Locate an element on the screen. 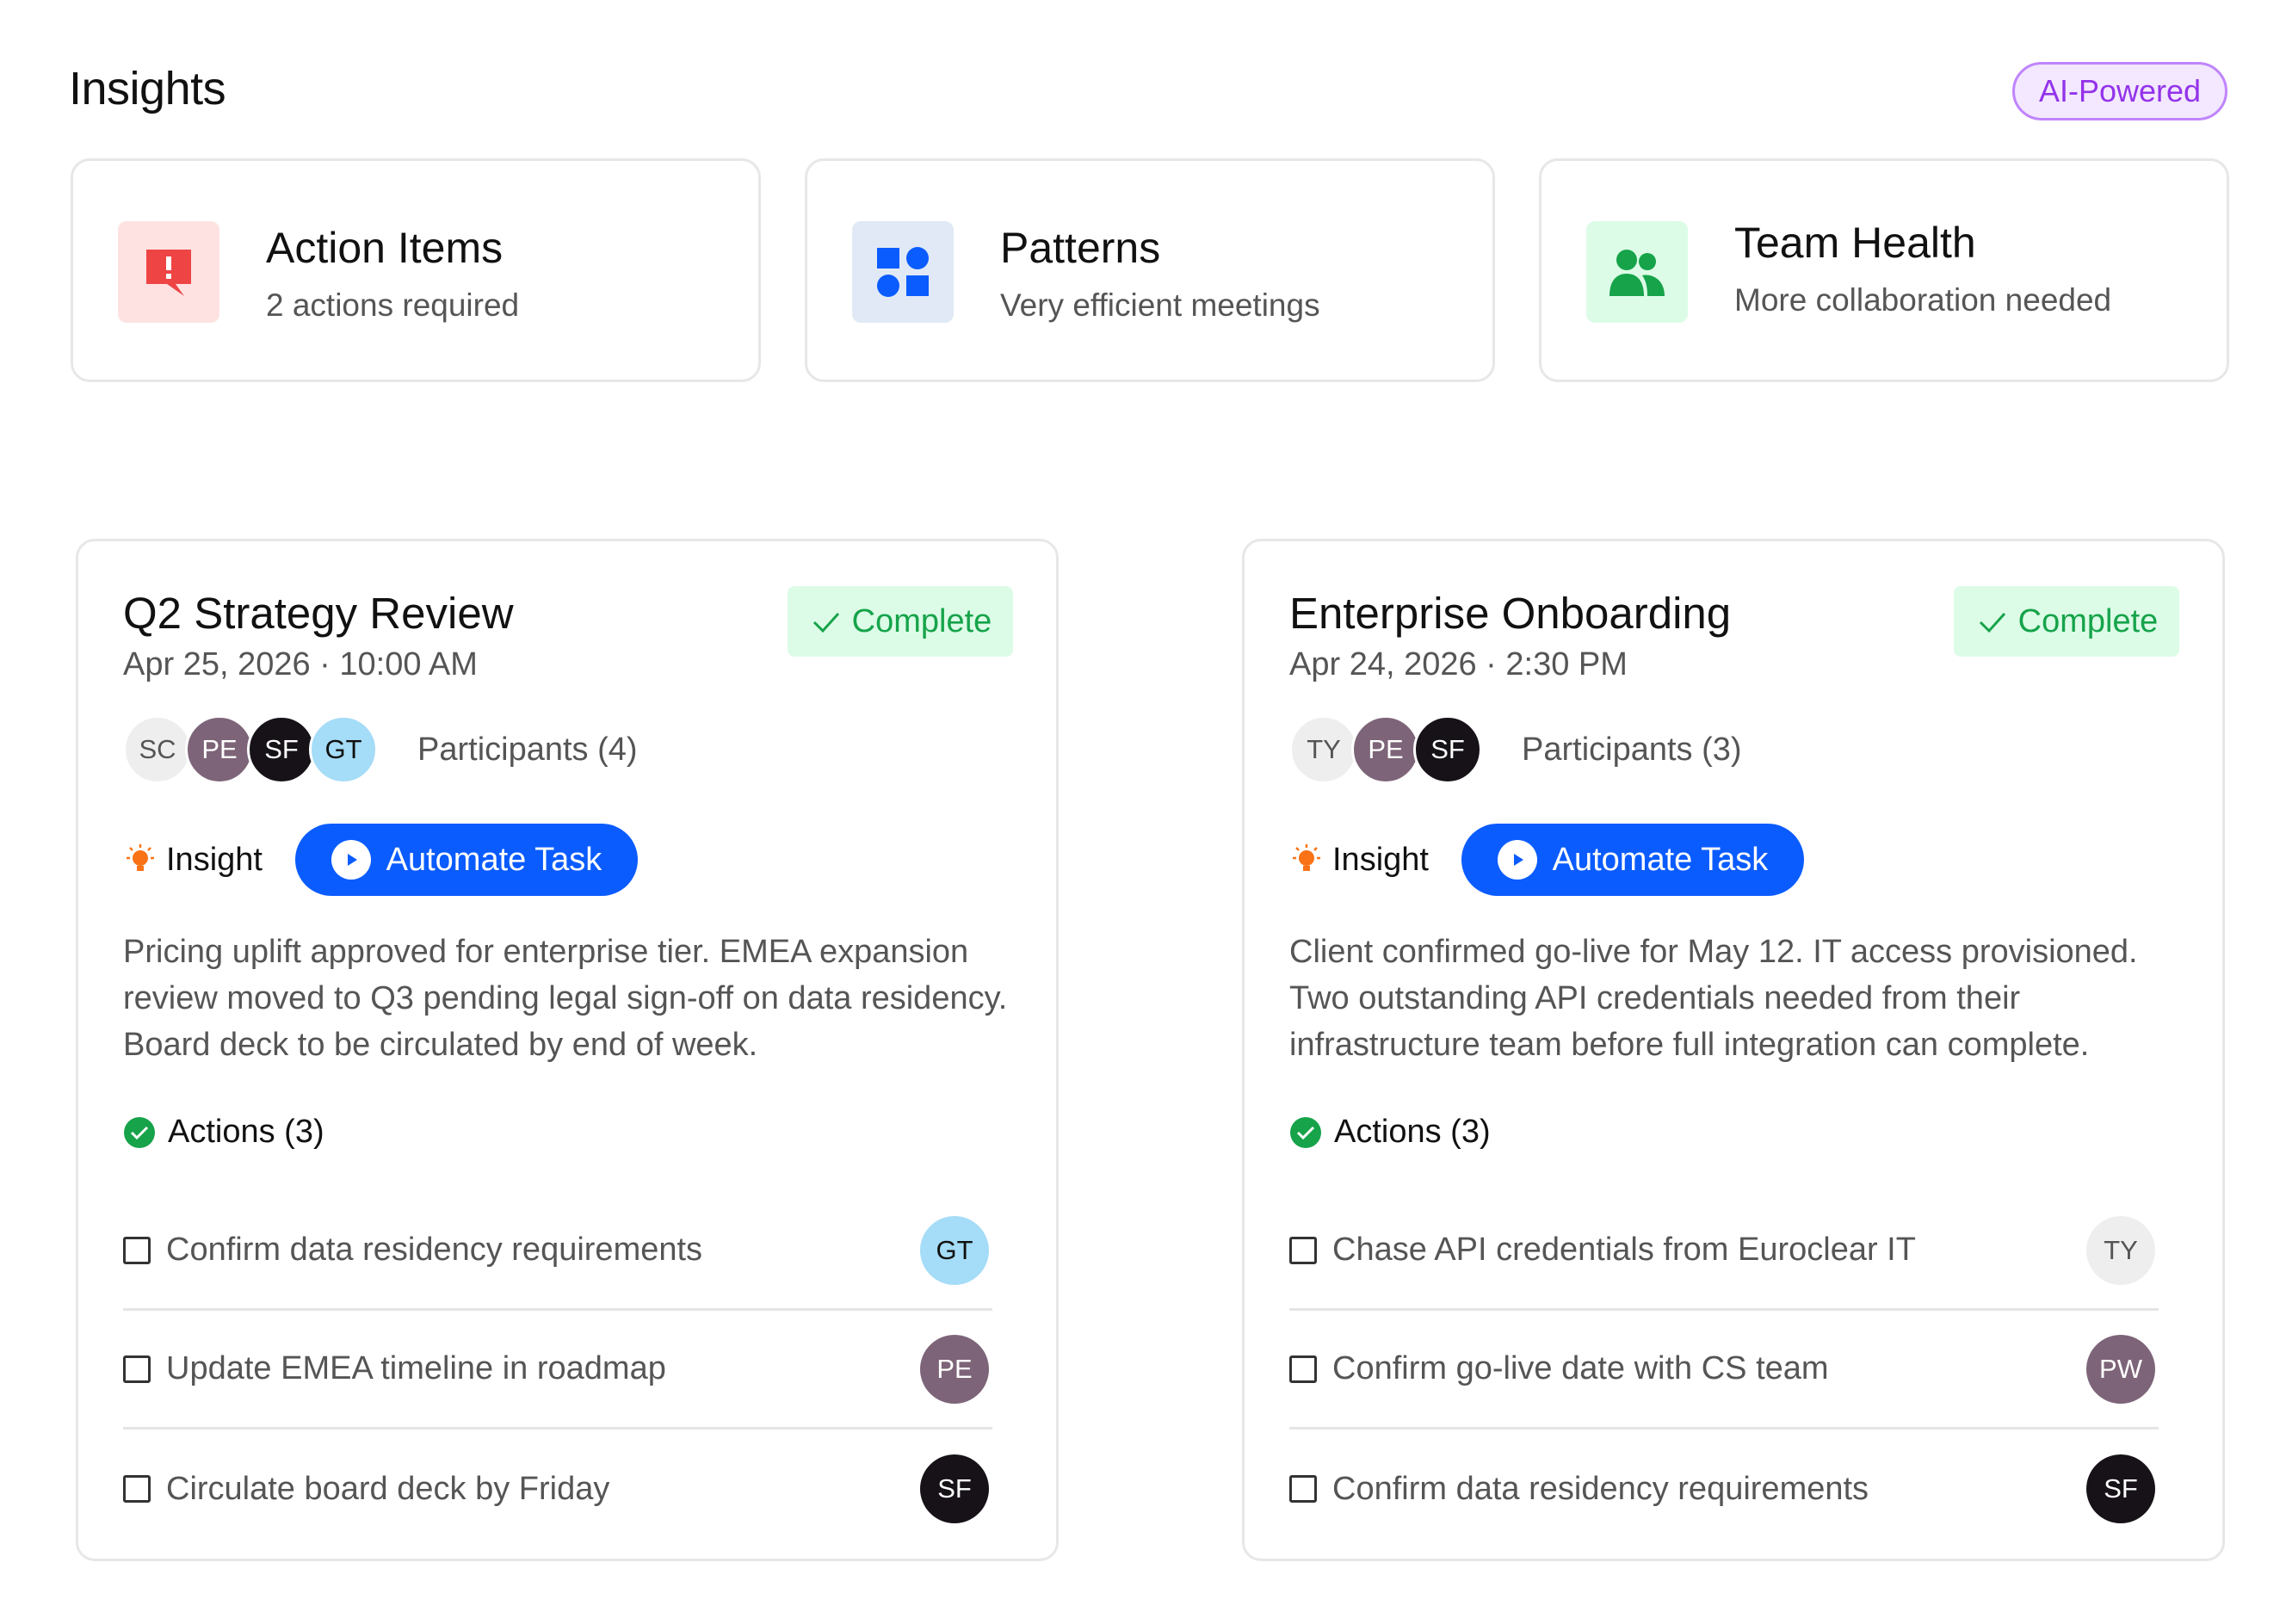 This screenshot has width=2286, height=1624. summary-subtitle: Very efficient meetings is located at coordinates (1160, 305).